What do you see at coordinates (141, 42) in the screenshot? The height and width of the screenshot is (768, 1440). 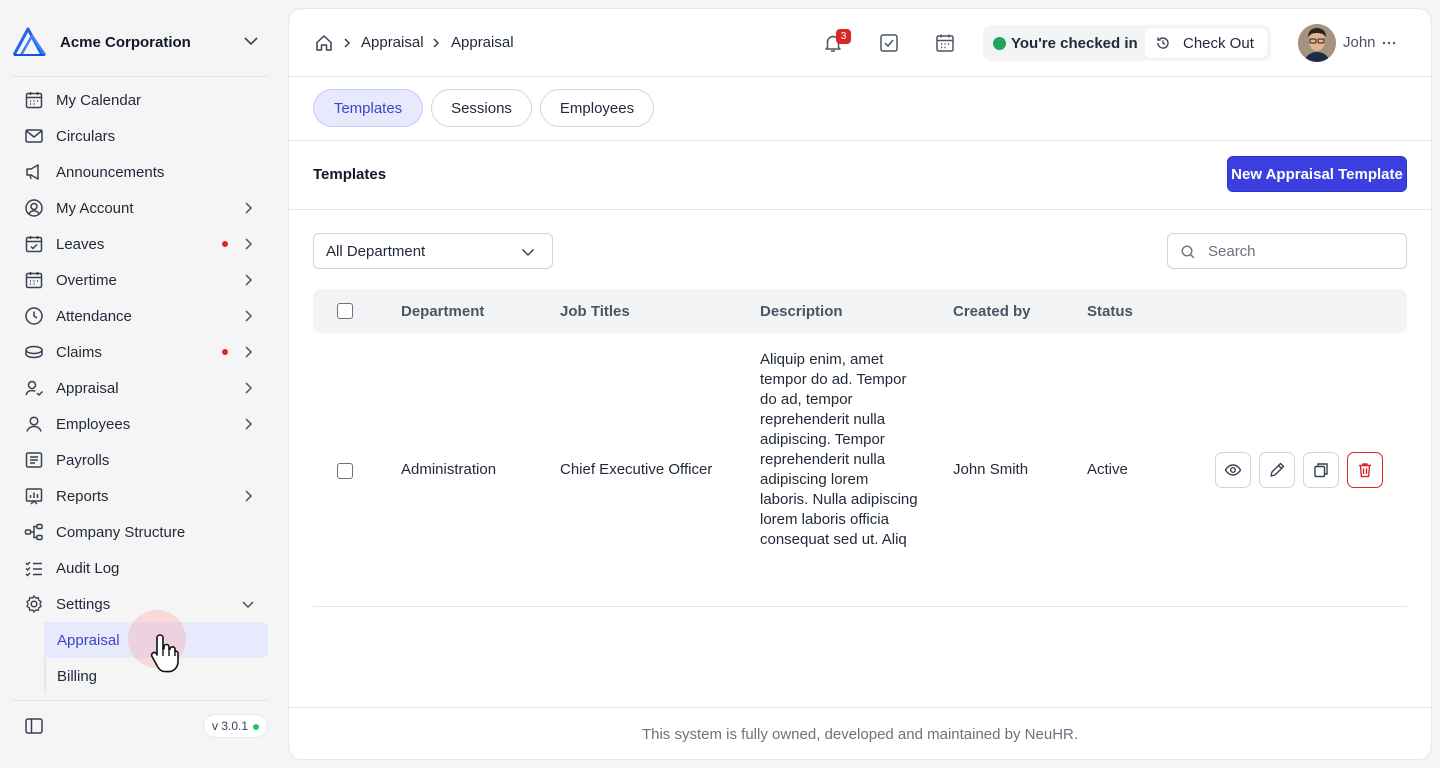 I see `org-switcher: Acme Corporation` at bounding box center [141, 42].